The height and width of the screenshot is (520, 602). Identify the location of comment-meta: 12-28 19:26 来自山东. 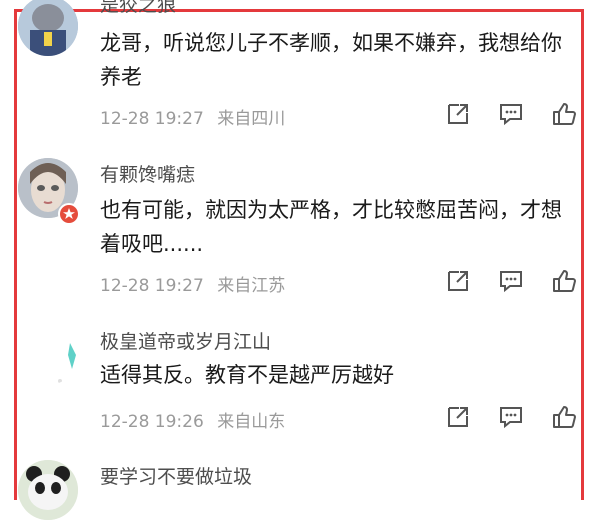
(196, 419).